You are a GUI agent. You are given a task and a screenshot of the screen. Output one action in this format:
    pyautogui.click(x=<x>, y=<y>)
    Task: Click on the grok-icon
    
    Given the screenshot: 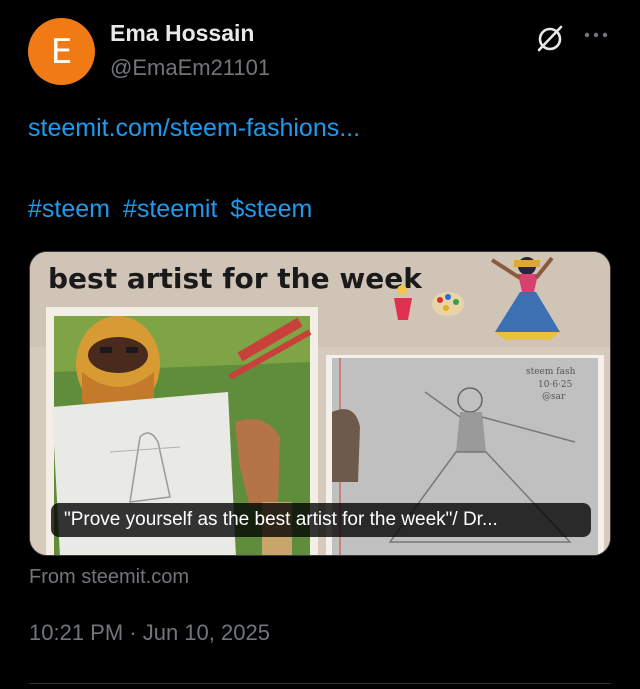 What is the action you would take?
    pyautogui.click(x=550, y=38)
    